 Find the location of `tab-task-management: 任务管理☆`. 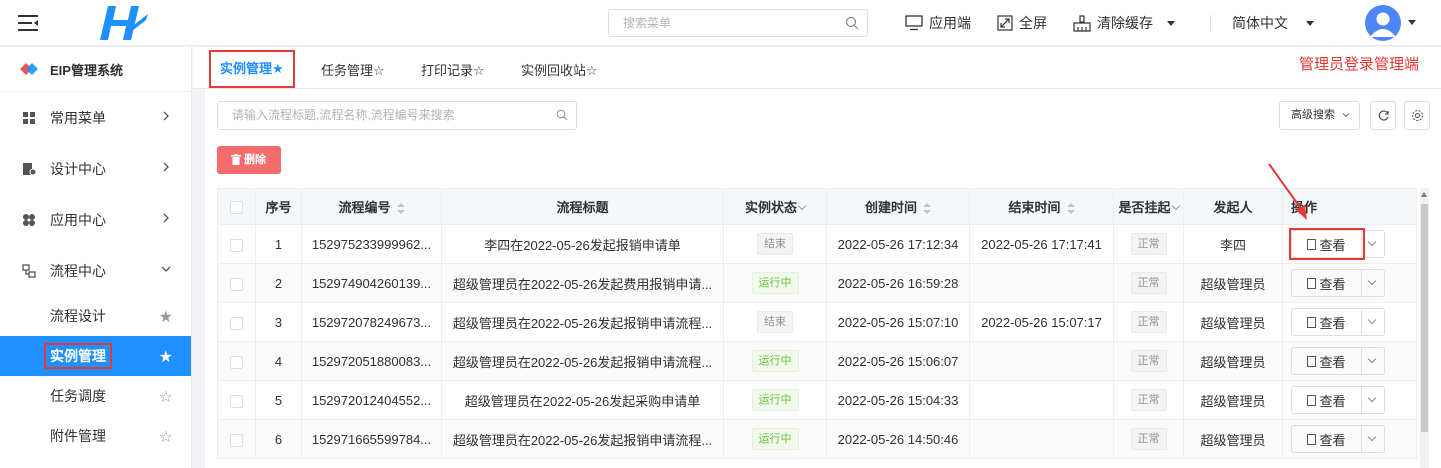

tab-task-management: 任务管理☆ is located at coordinates (353, 68).